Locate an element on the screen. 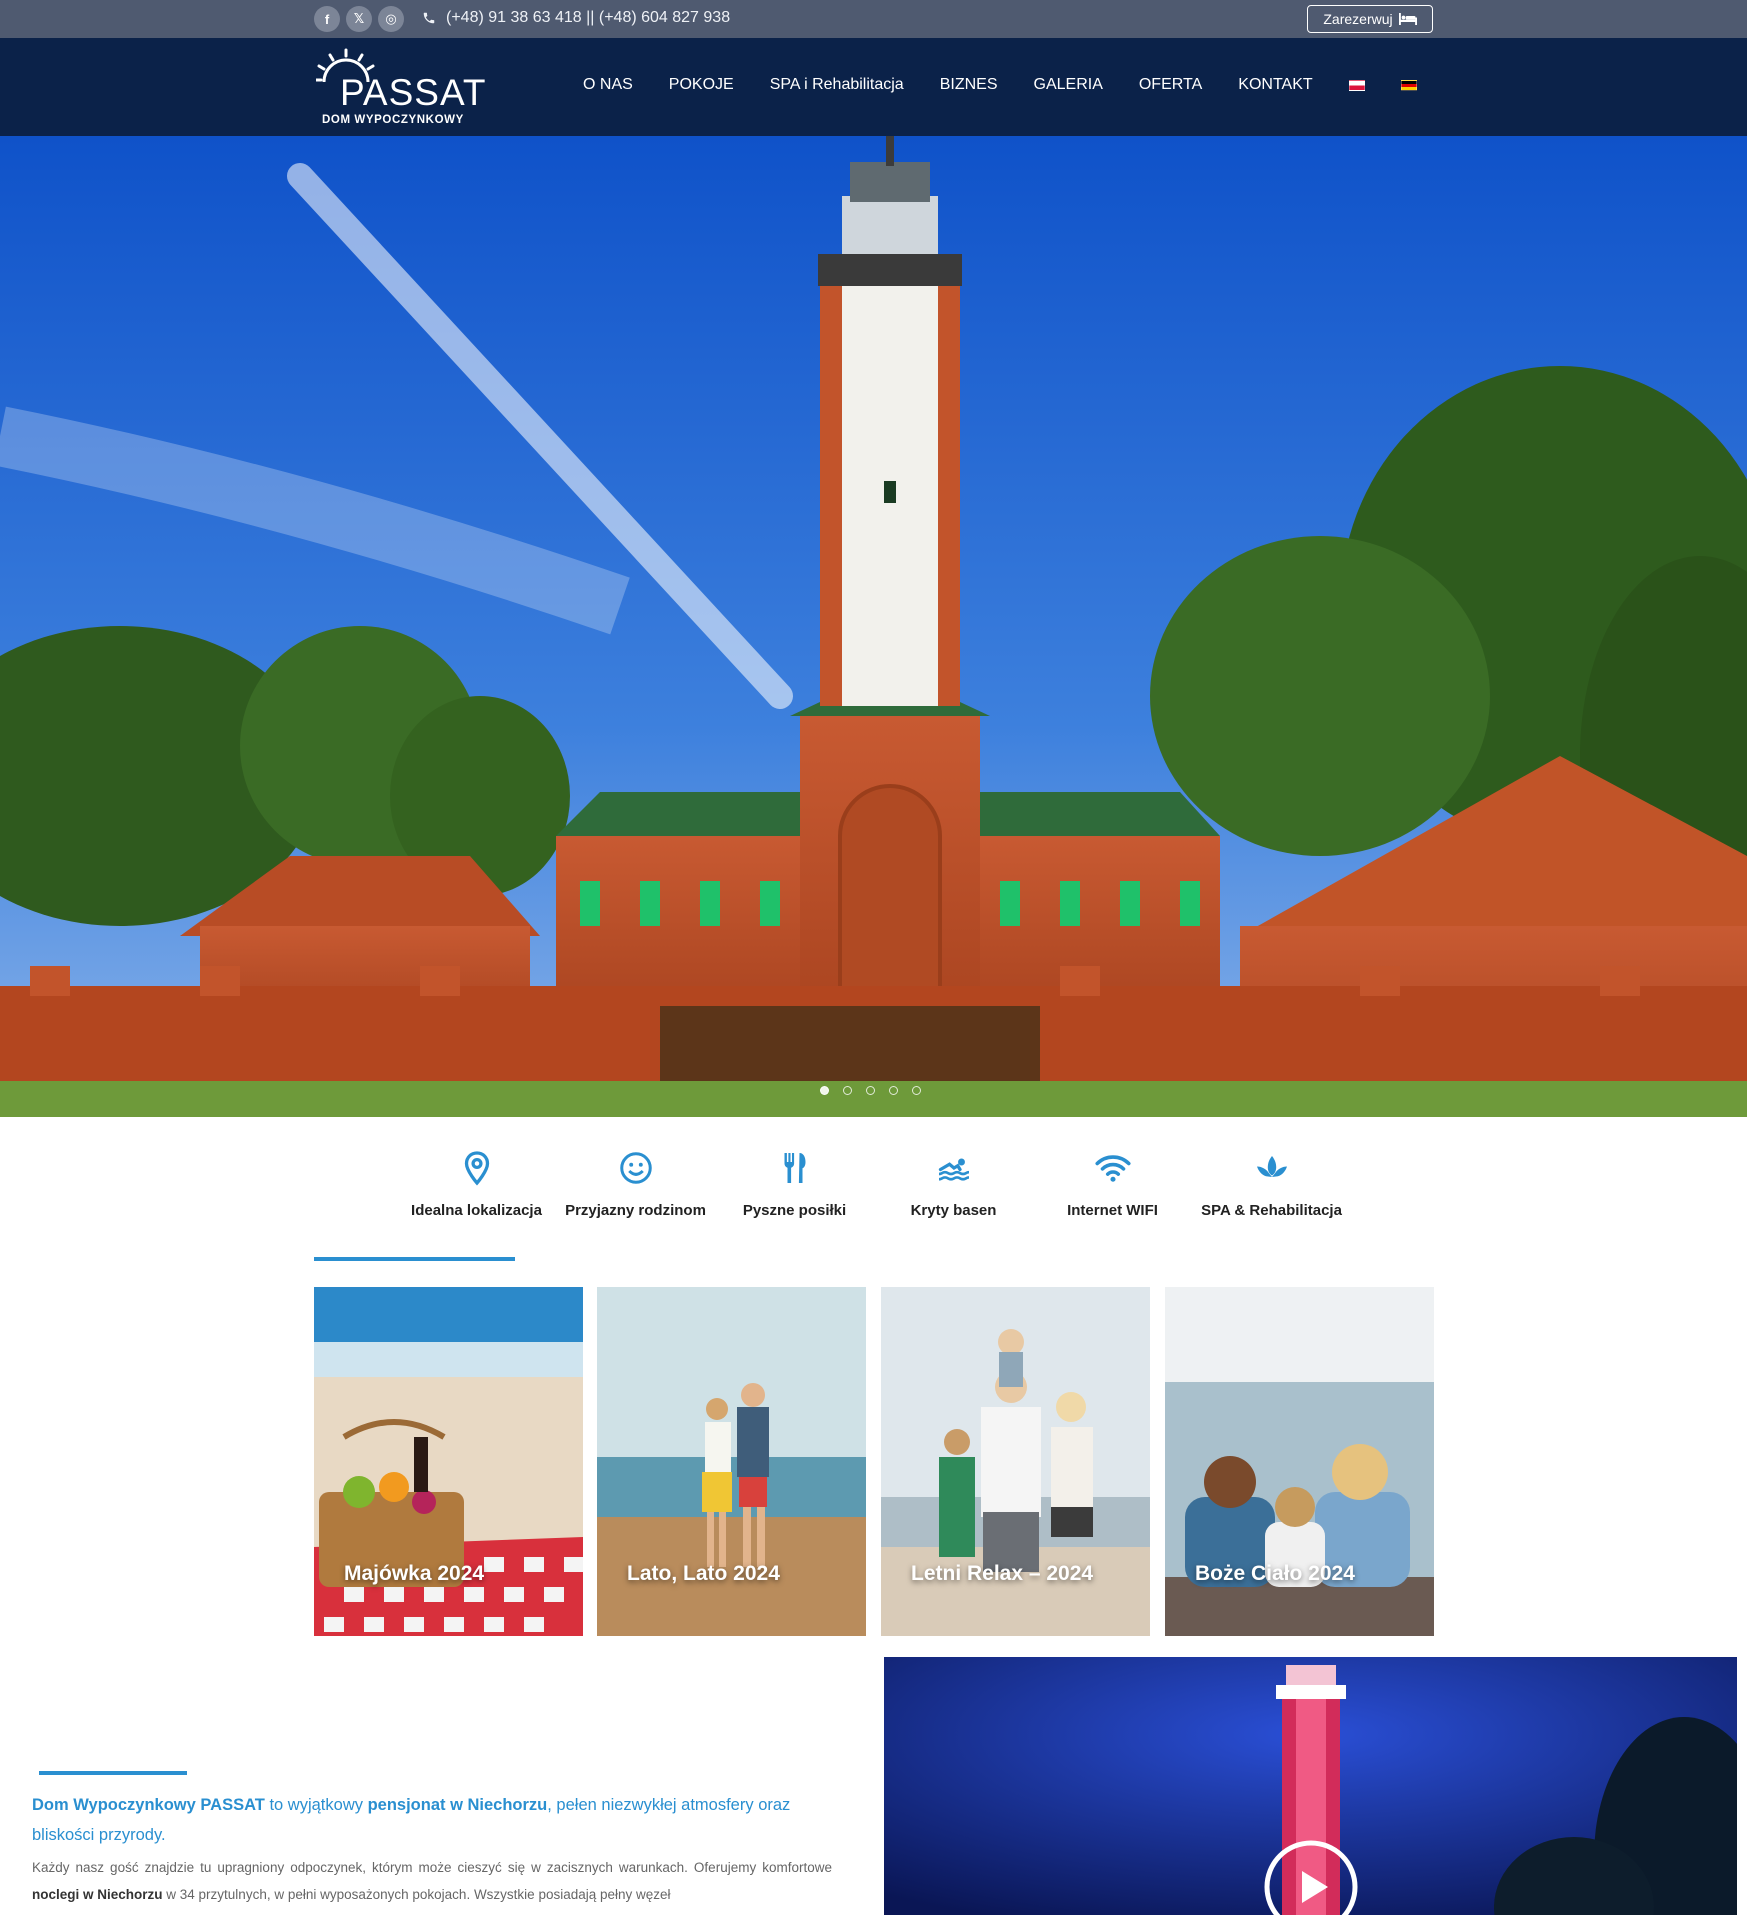  about-accent-line is located at coordinates (113, 1773).